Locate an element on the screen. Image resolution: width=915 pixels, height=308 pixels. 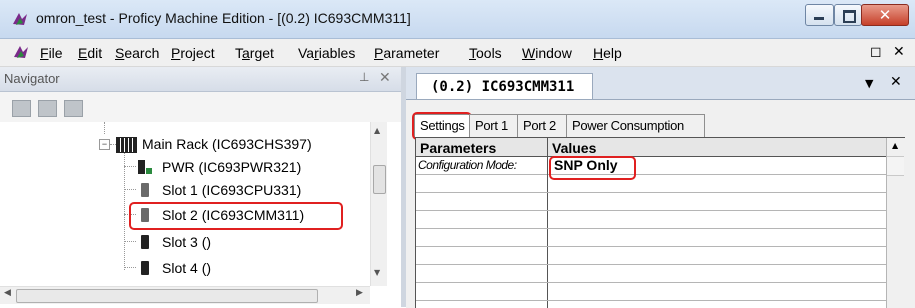
tree-item-label: Slot 3 () is located at coordinates (187, 242).